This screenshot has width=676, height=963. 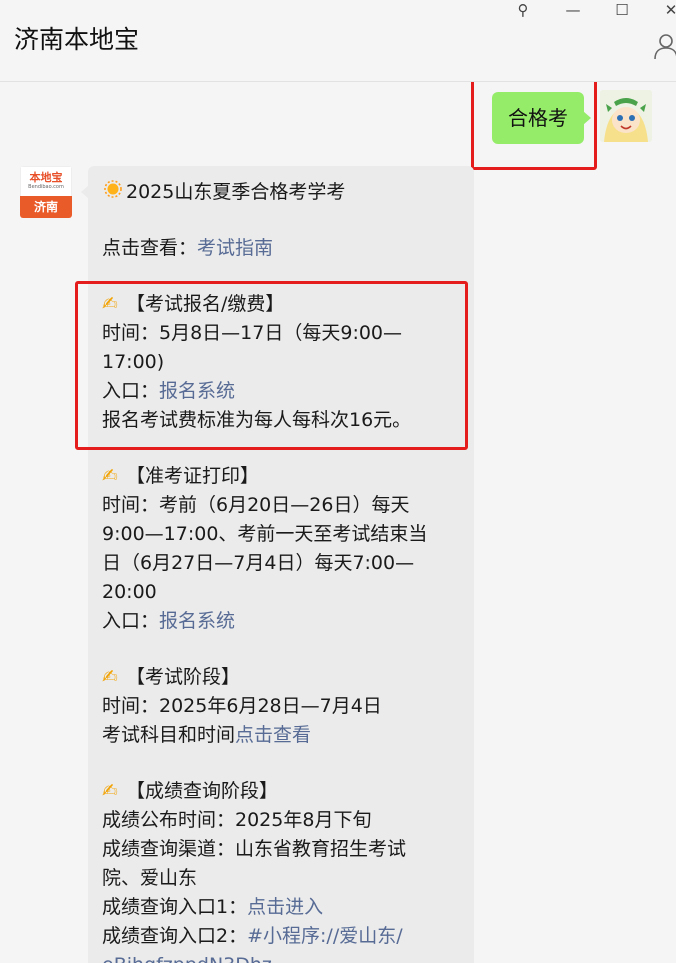 What do you see at coordinates (150, 248) in the screenshot?
I see `guide-prefix: 点击查看：` at bounding box center [150, 248].